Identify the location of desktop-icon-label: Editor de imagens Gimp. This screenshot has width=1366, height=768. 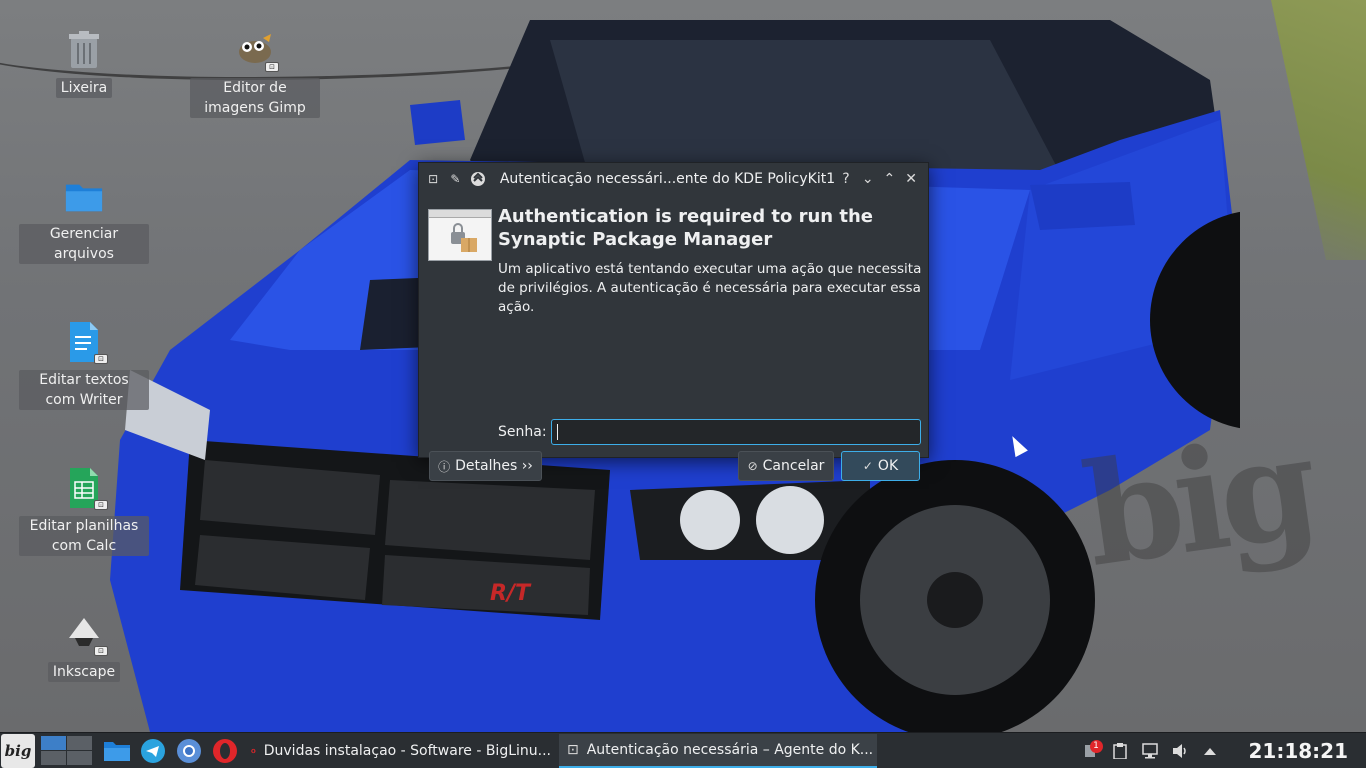
(255, 98).